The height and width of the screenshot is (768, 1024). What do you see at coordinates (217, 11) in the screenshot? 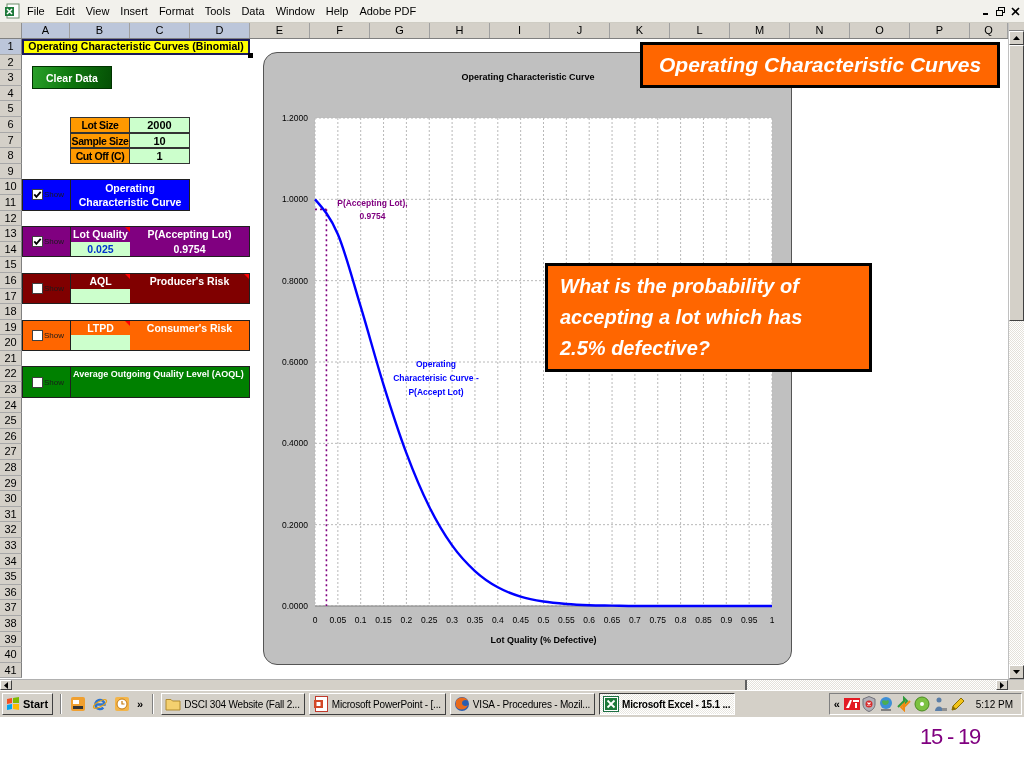
I see `menu-item: Tools` at bounding box center [217, 11].